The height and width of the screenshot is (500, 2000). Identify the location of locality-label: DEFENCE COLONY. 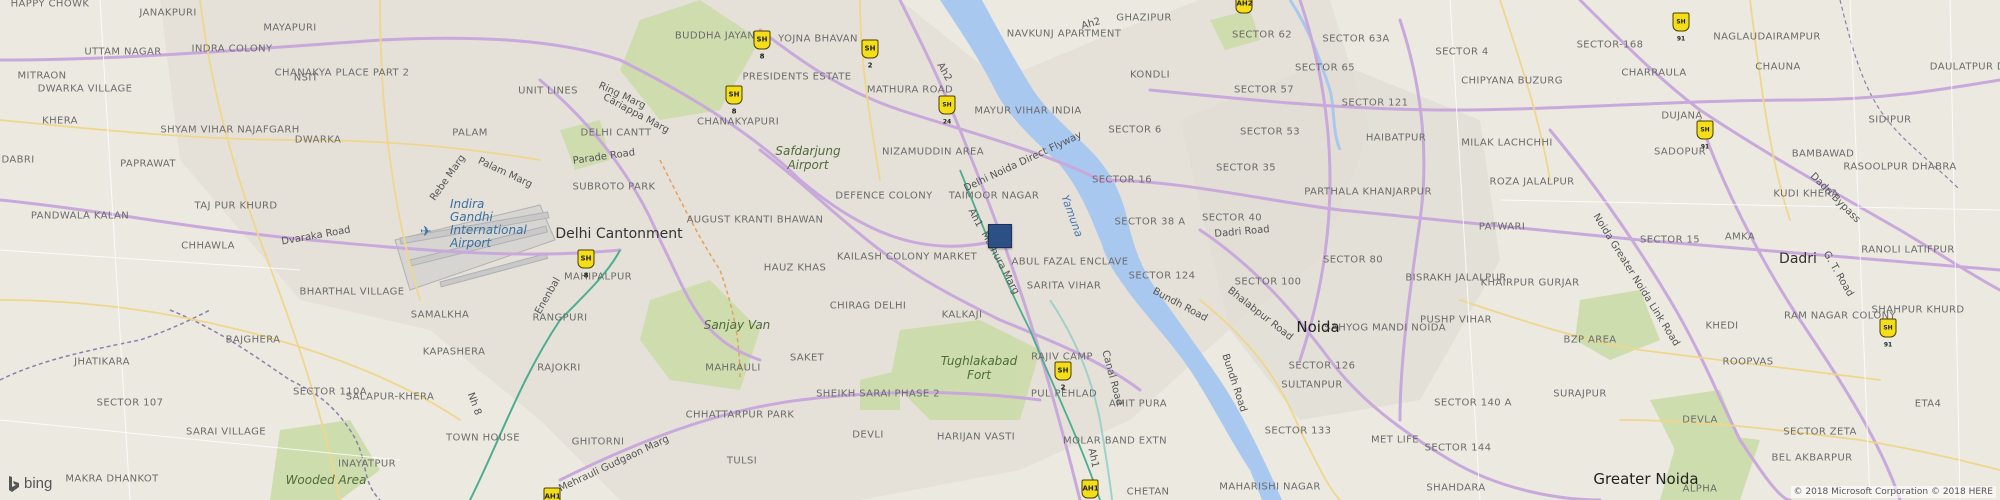
(884, 196).